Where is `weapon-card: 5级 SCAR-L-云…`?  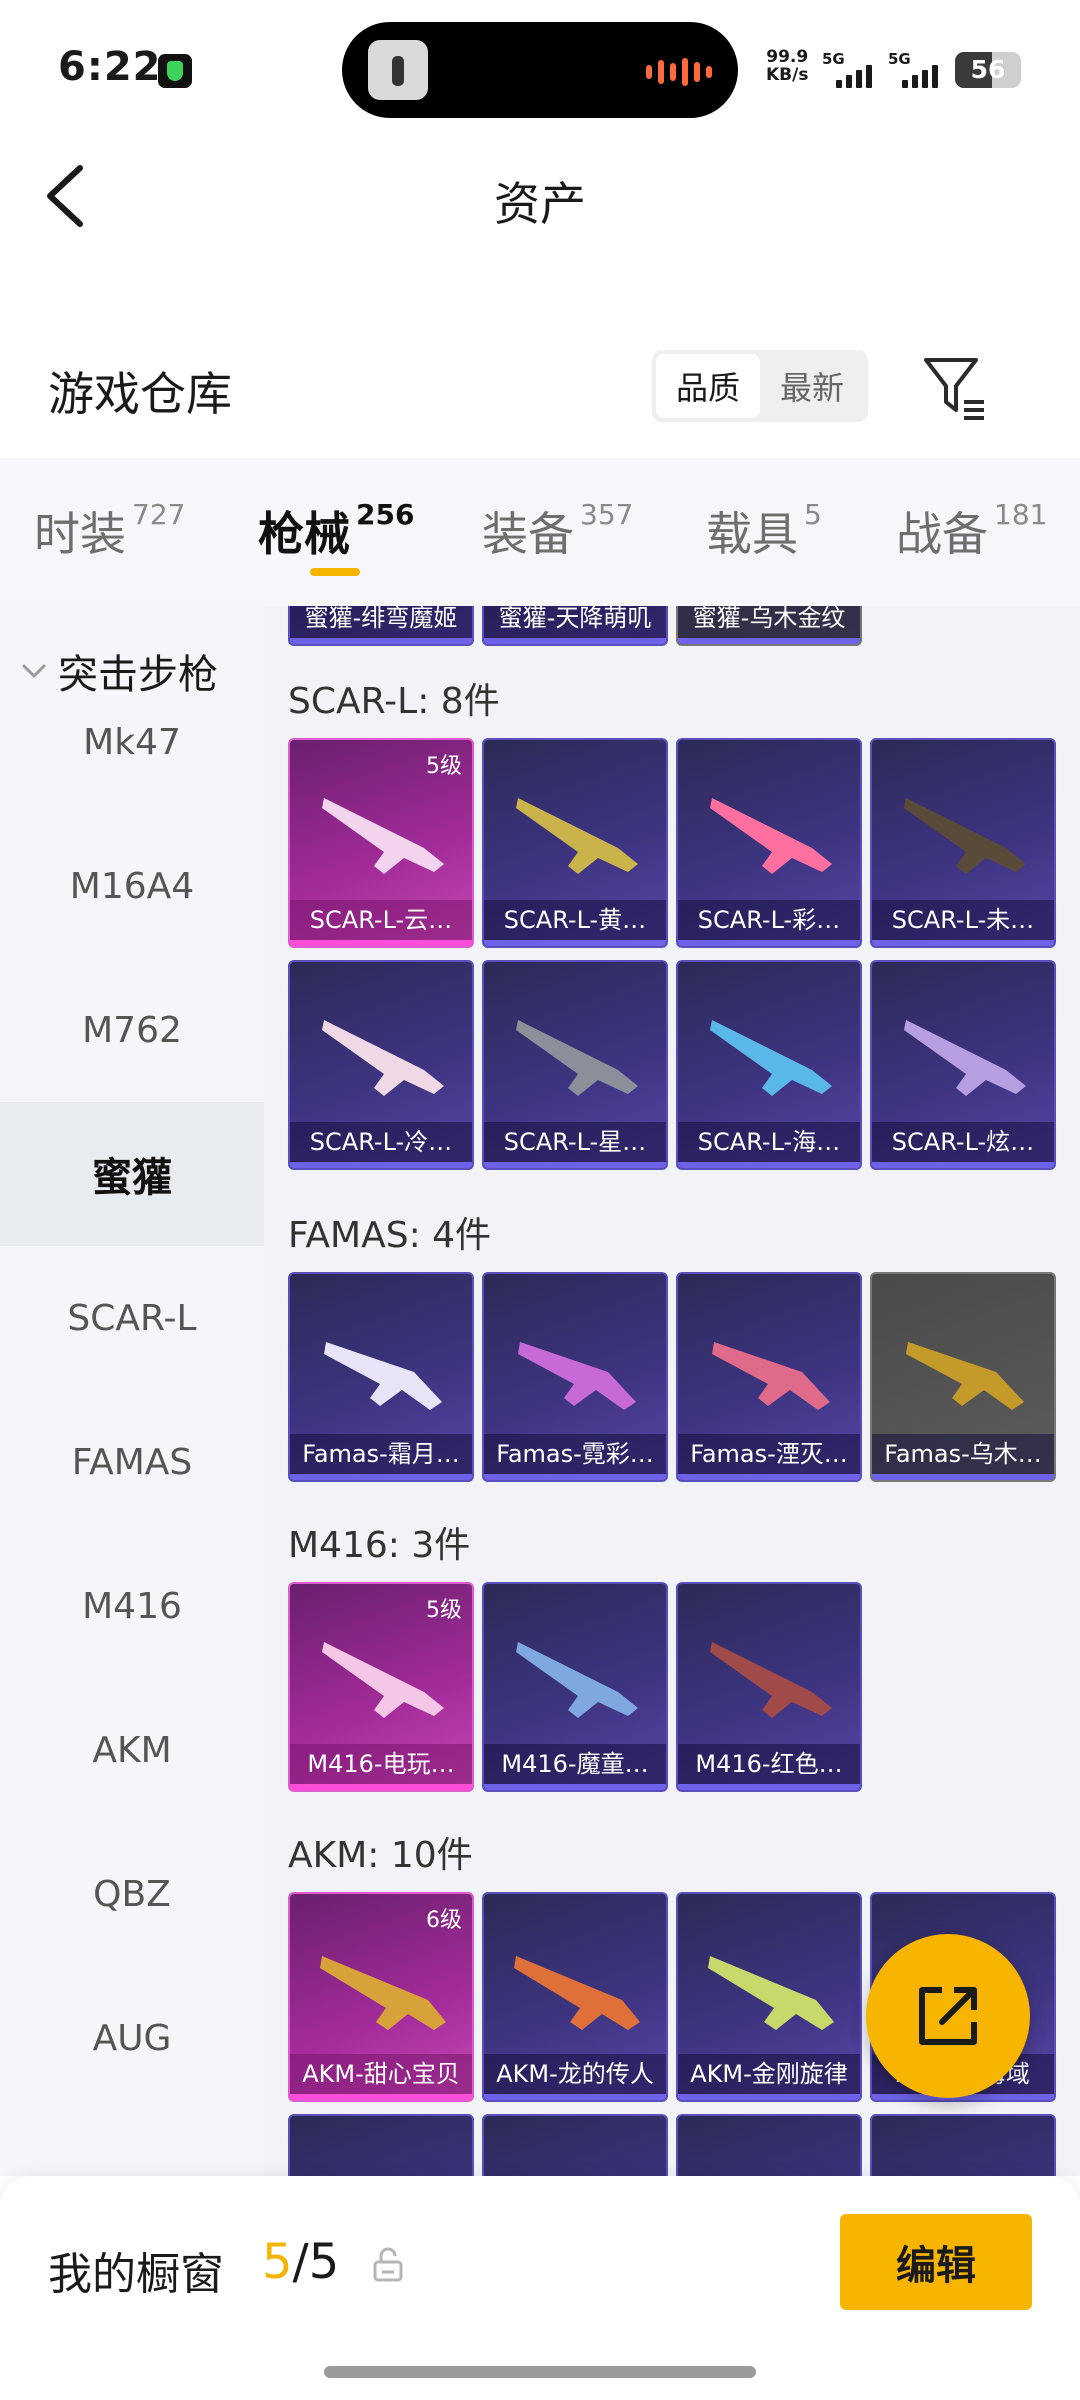 weapon-card: 5级 SCAR-L-云… is located at coordinates (381, 843).